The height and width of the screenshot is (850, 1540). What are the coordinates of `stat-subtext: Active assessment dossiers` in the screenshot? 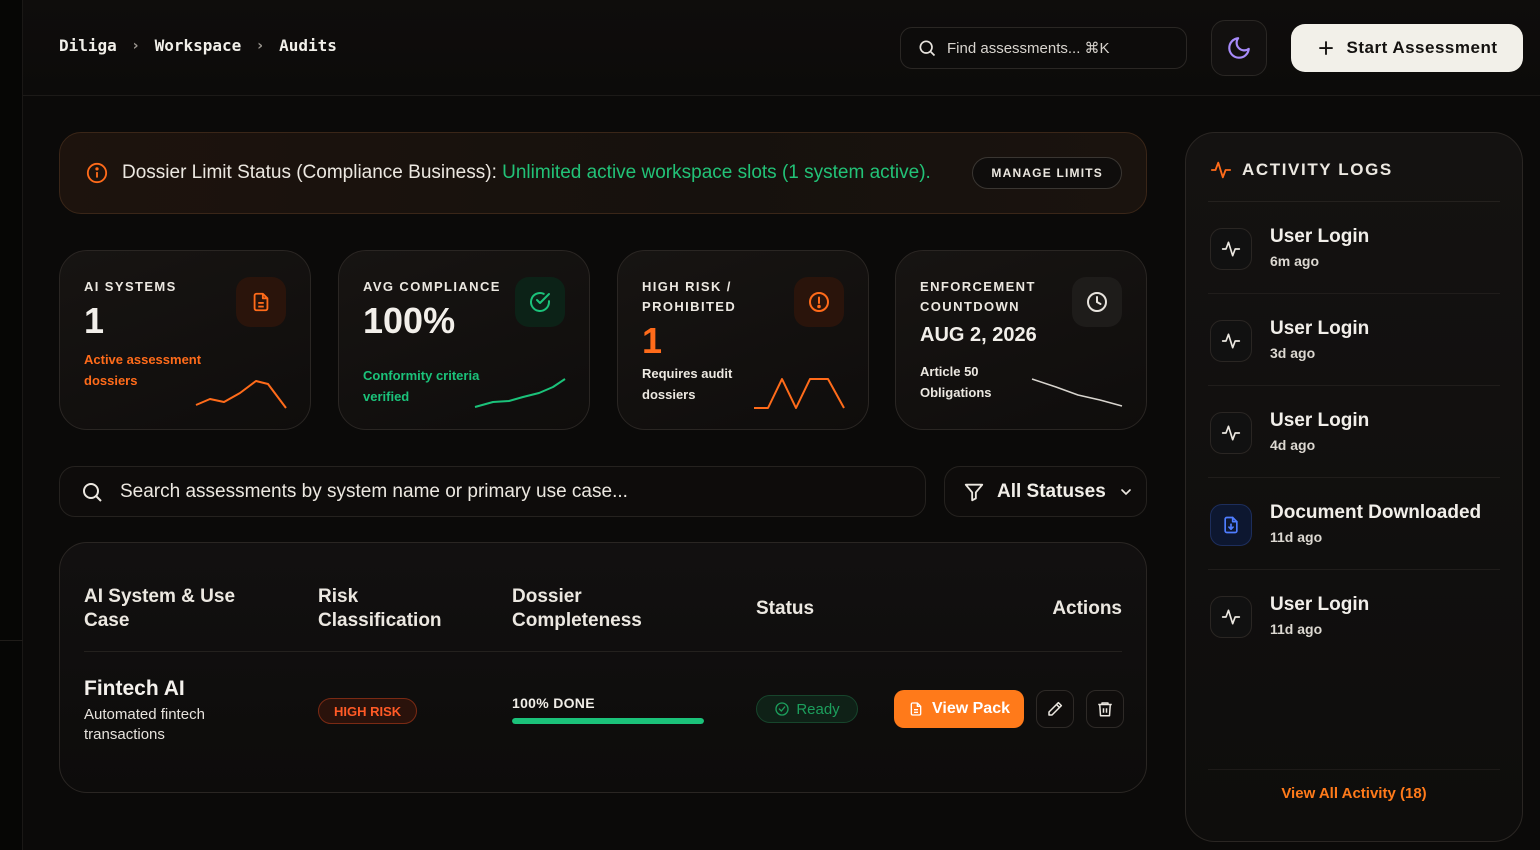 It's located at (143, 370).